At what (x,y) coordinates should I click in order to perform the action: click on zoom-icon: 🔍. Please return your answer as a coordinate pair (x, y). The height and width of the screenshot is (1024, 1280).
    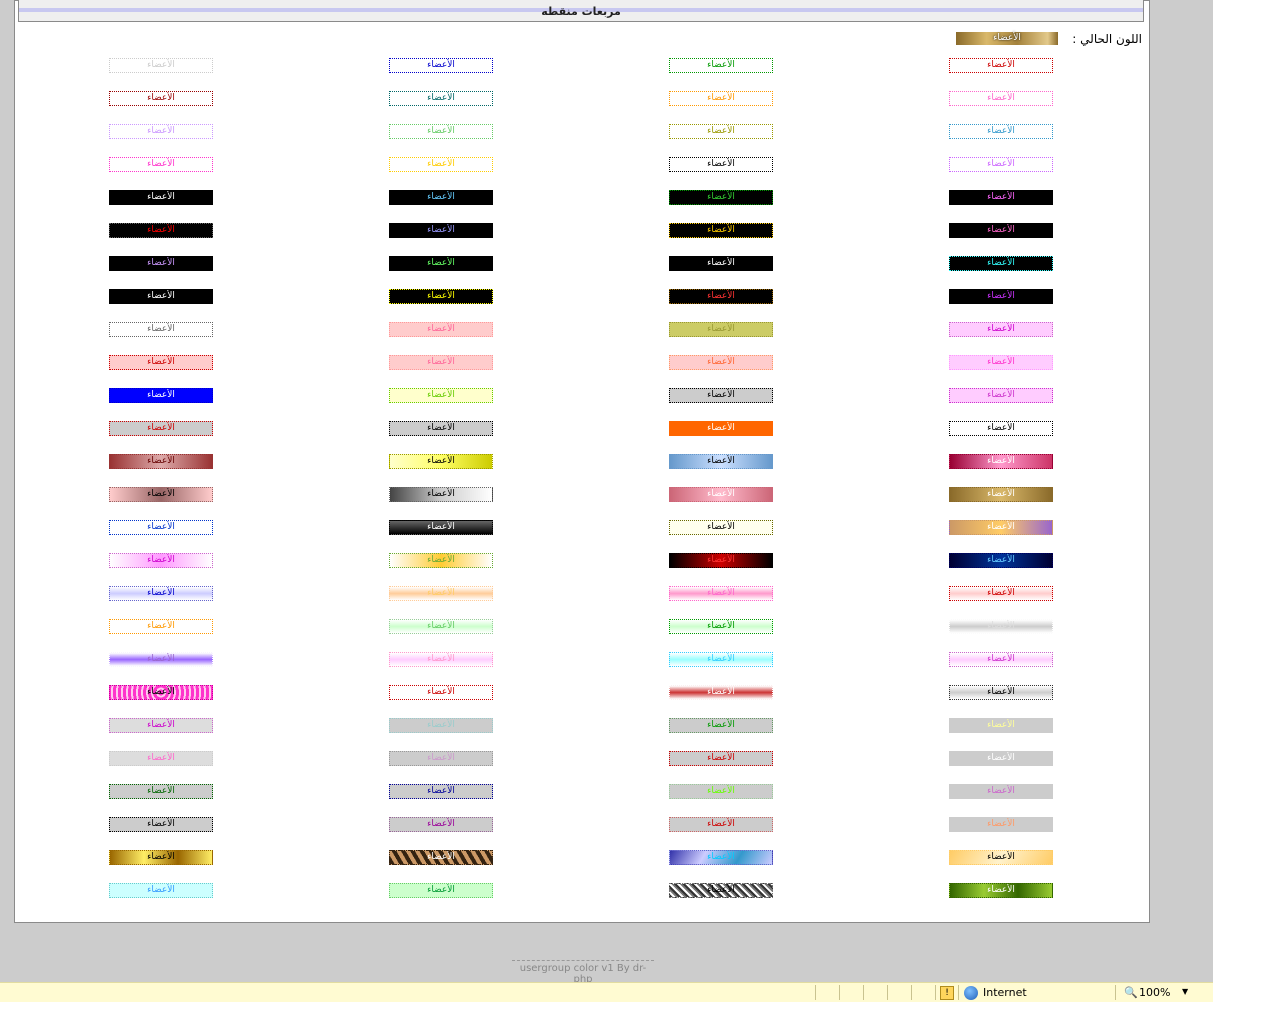
    Looking at the image, I should click on (1131, 992).